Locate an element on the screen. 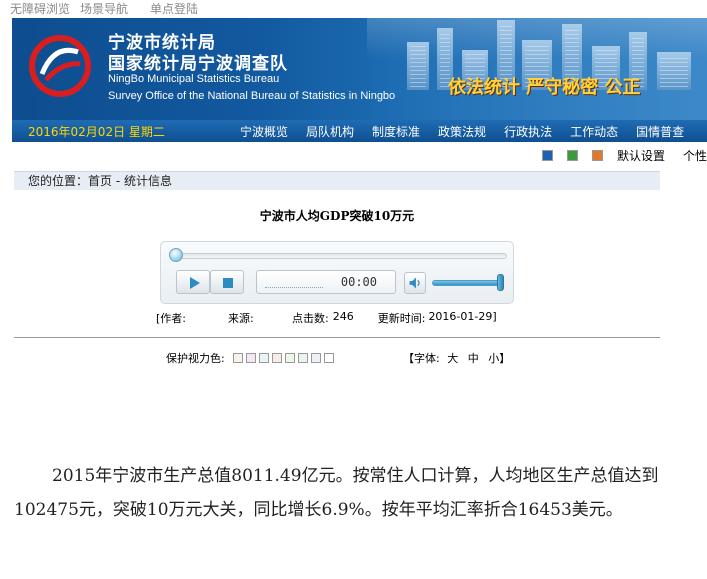  font-large-link: 大 is located at coordinates (452, 358).